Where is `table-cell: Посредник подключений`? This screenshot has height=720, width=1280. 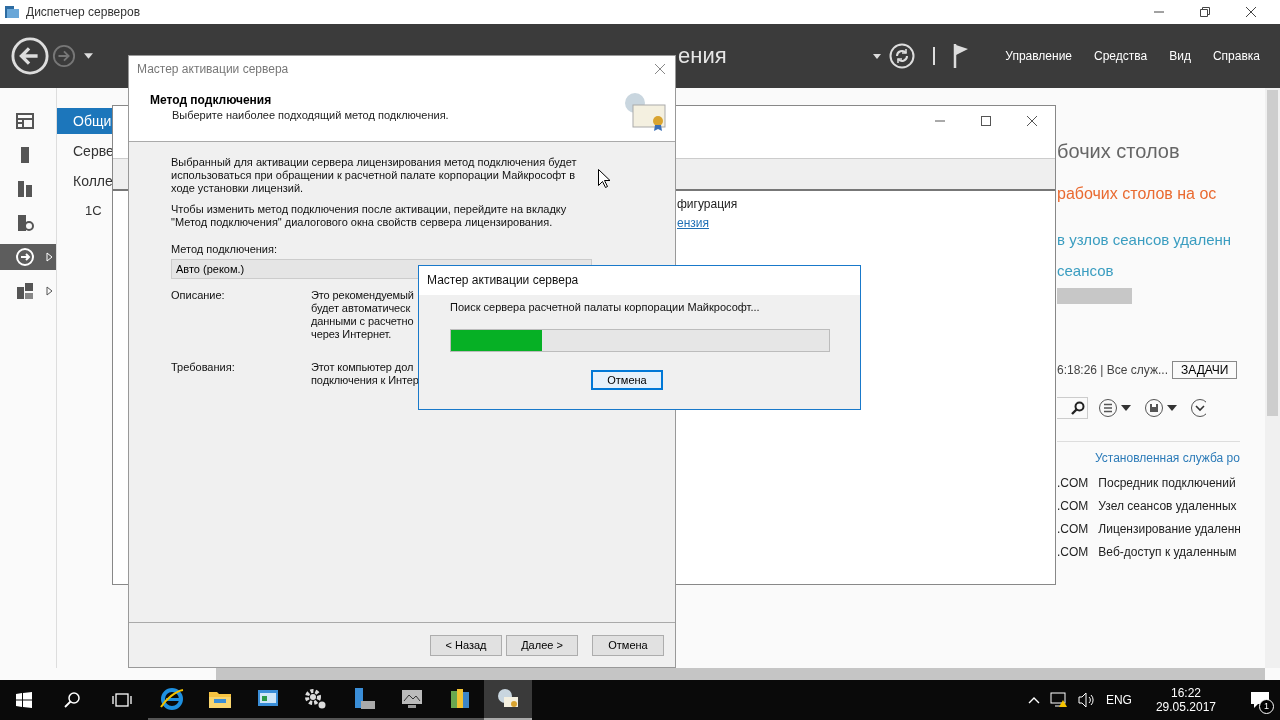 table-cell: Посредник подключений is located at coordinates (1167, 483).